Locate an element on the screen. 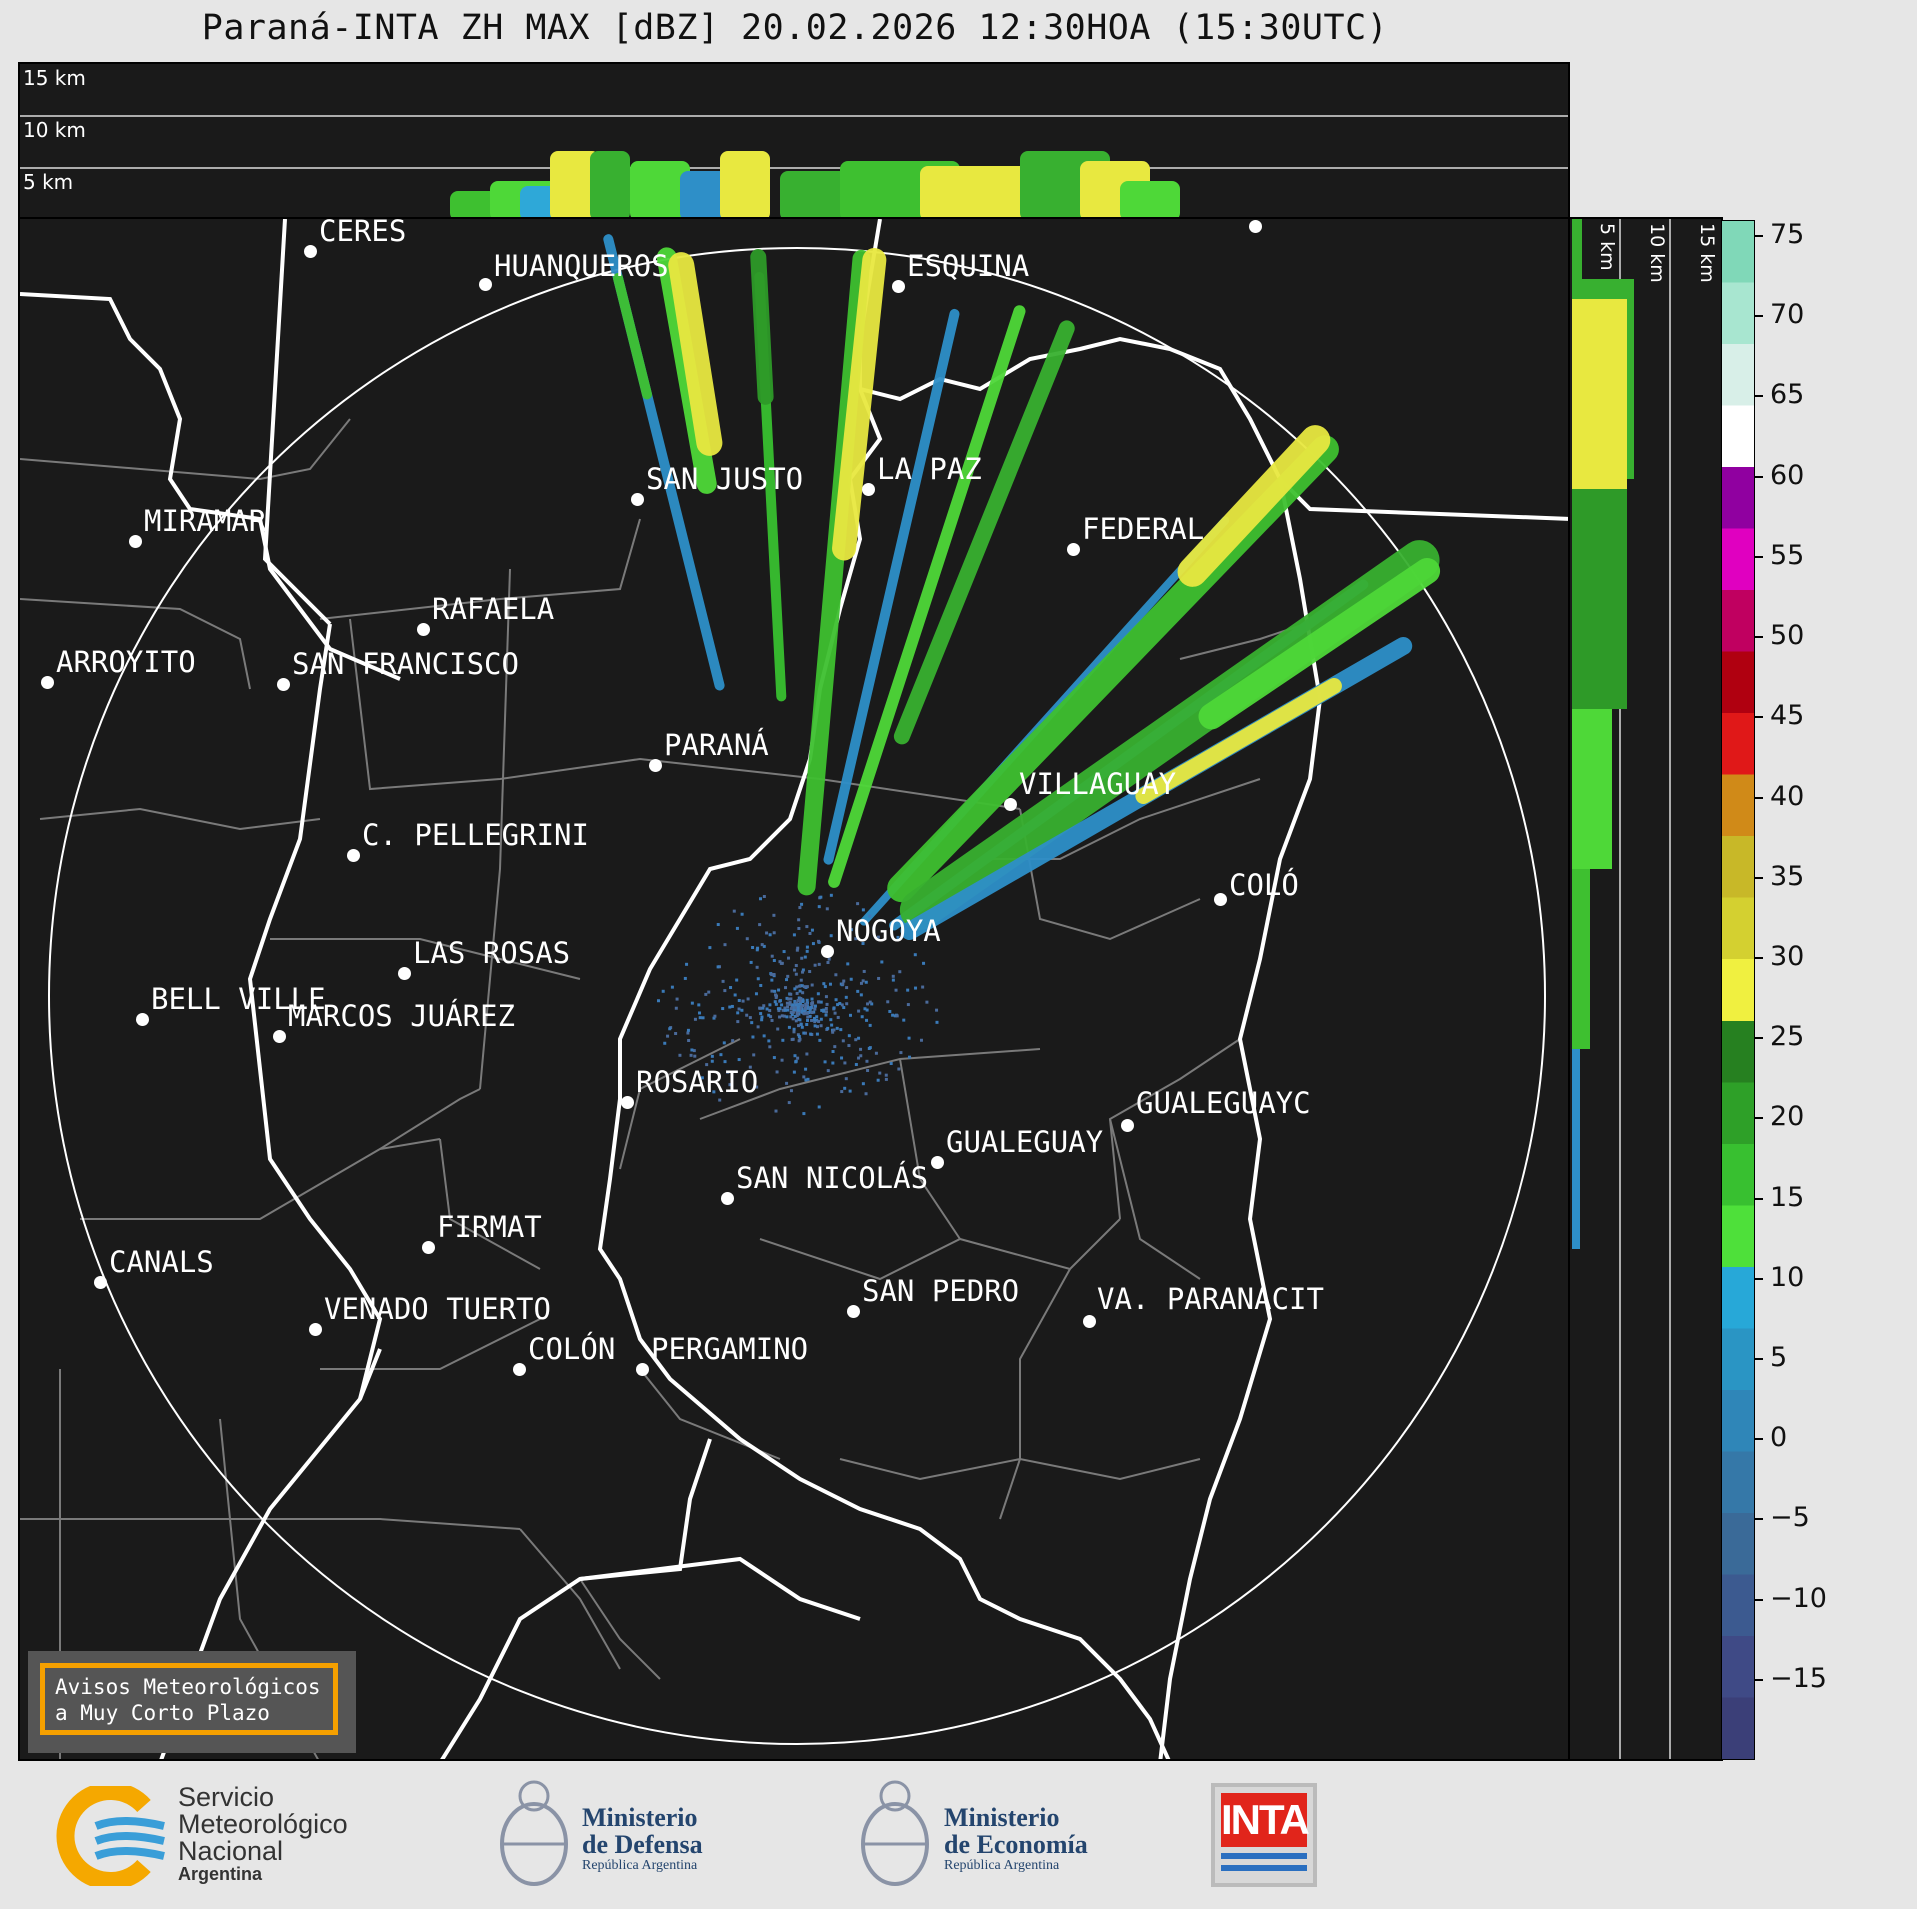 This screenshot has width=1917, height=1909. colorbar-tick-label: 50 is located at coordinates (1787, 636).